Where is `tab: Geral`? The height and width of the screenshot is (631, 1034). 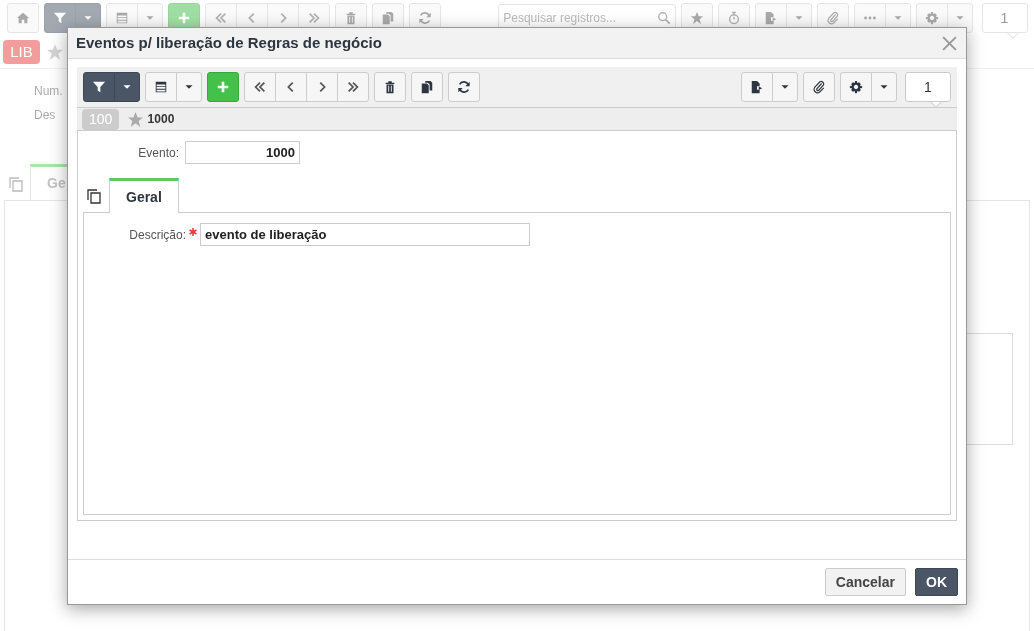
tab: Geral is located at coordinates (144, 195).